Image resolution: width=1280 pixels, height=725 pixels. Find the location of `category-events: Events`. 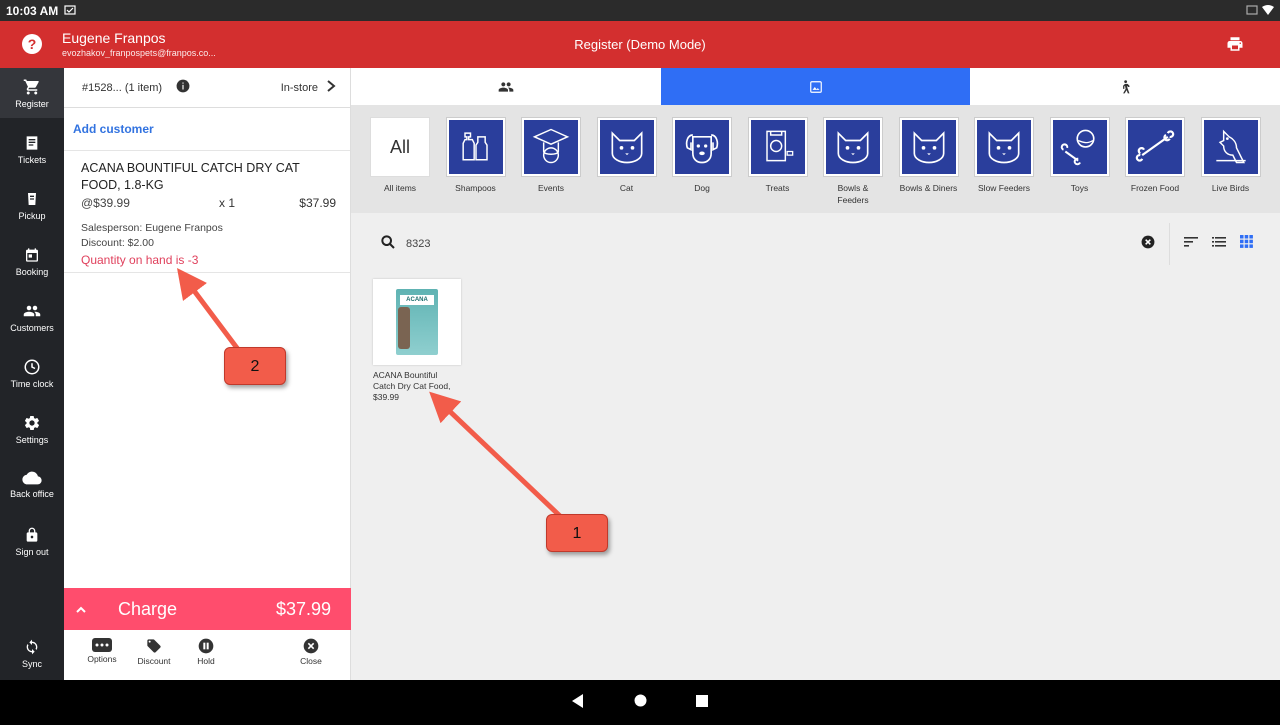

category-events: Events is located at coordinates (551, 156).